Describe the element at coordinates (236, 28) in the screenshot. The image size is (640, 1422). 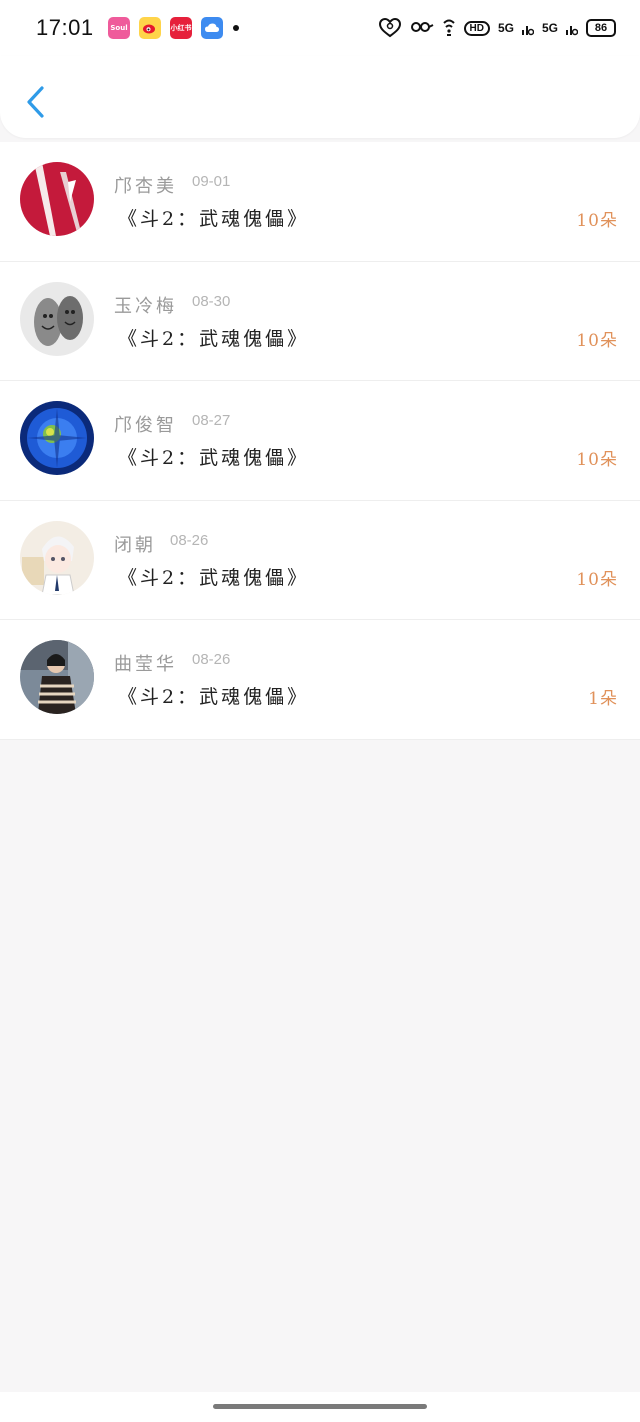
I see `notification-dot` at that location.